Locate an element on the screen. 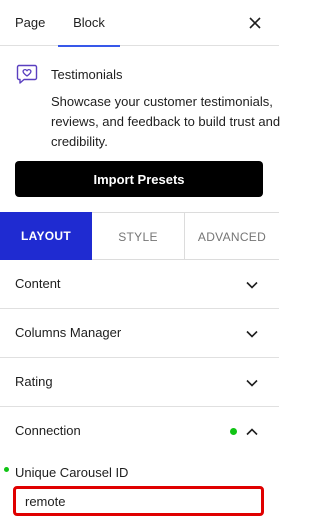  status-indicator is located at coordinates (233, 431).